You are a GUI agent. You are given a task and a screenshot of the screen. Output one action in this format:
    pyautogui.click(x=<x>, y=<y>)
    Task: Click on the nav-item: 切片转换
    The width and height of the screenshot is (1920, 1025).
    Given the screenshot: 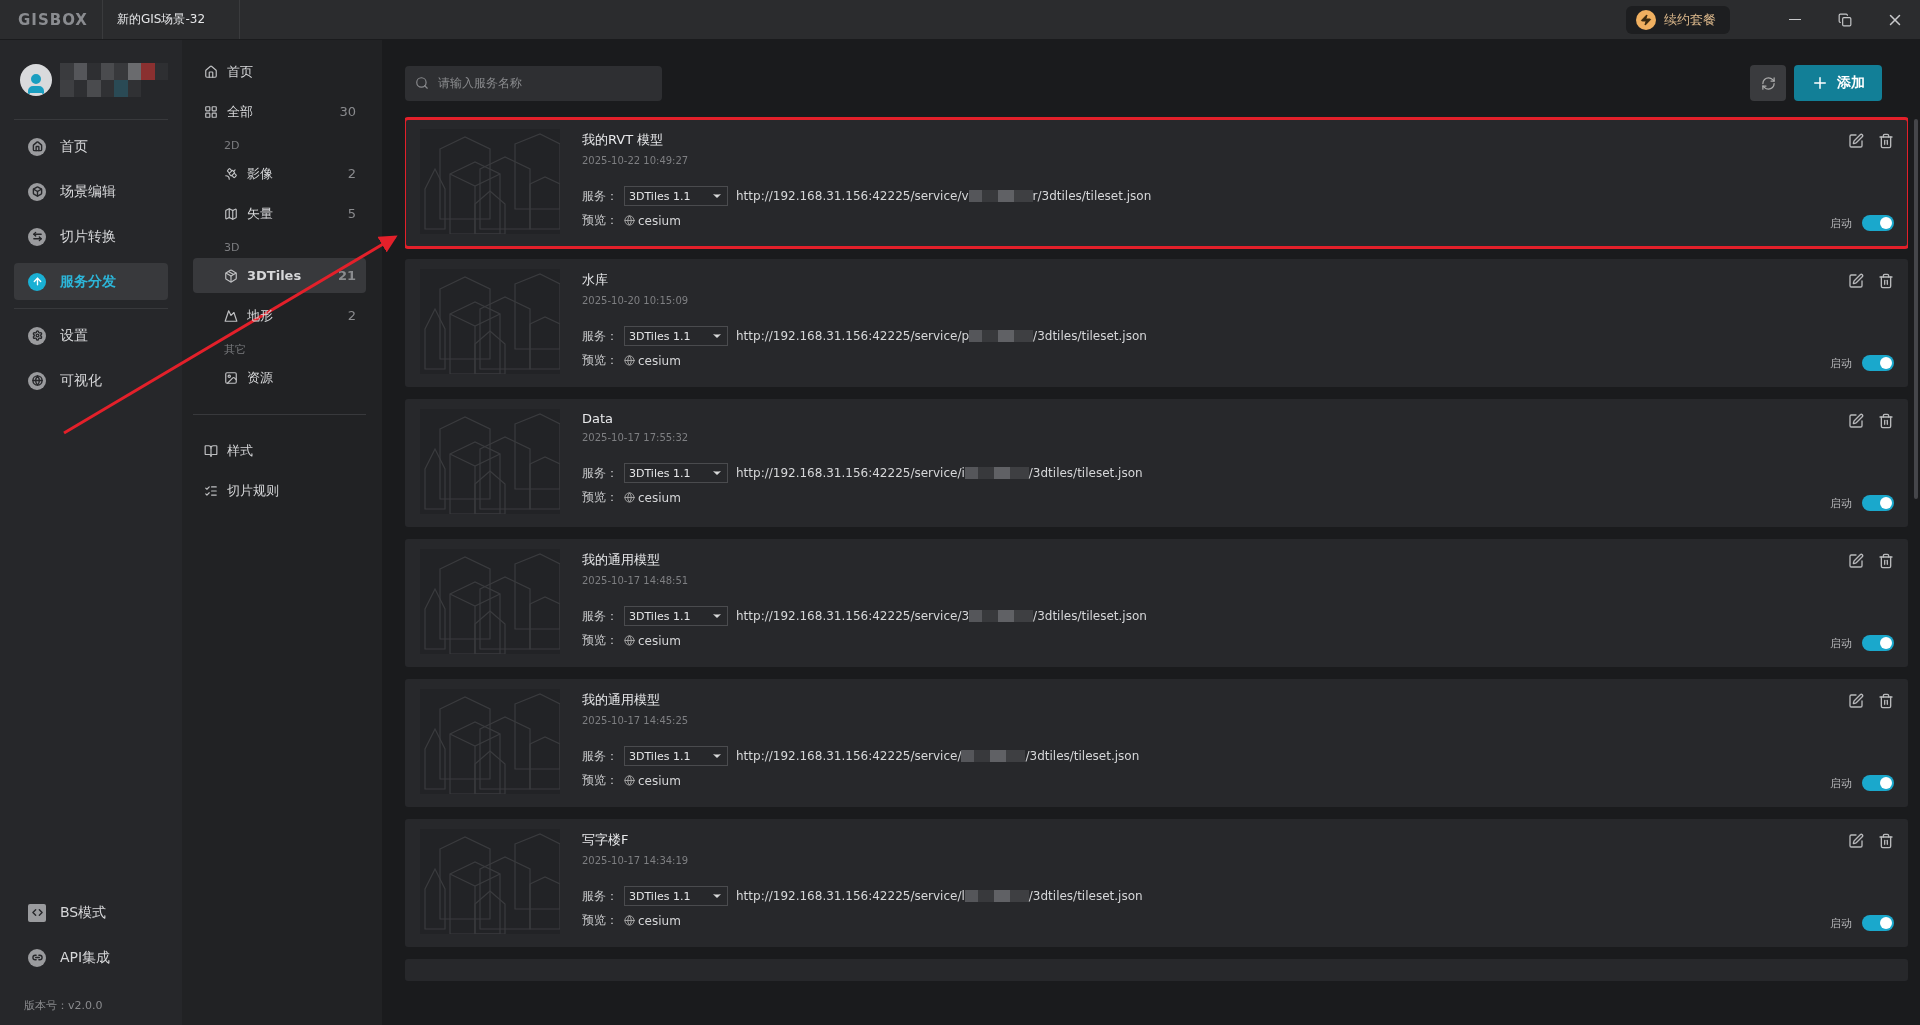 What is the action you would take?
    pyautogui.click(x=91, y=236)
    